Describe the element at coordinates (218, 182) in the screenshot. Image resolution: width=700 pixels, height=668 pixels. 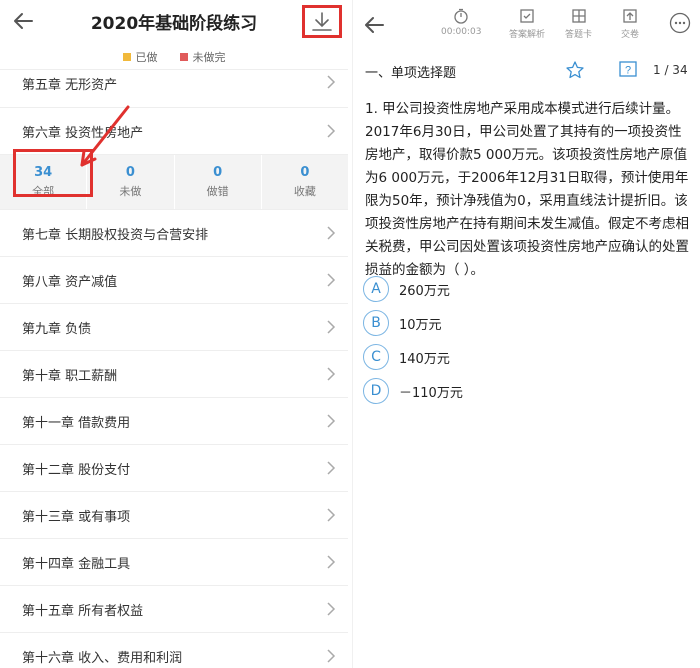
I see `stat-wrong: 0 做错` at that location.